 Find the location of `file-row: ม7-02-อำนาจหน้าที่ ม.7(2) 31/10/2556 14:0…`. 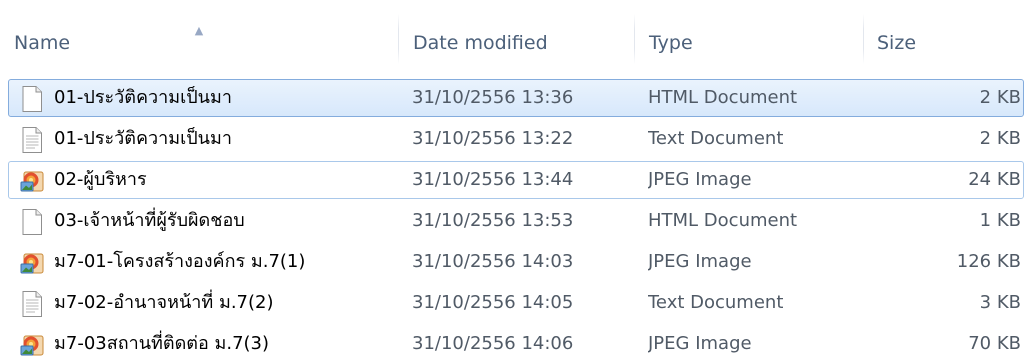

file-row: ม7-02-อำนาจหน้าที่ ม.7(2) 31/10/2556 14:0… is located at coordinates (516, 303).